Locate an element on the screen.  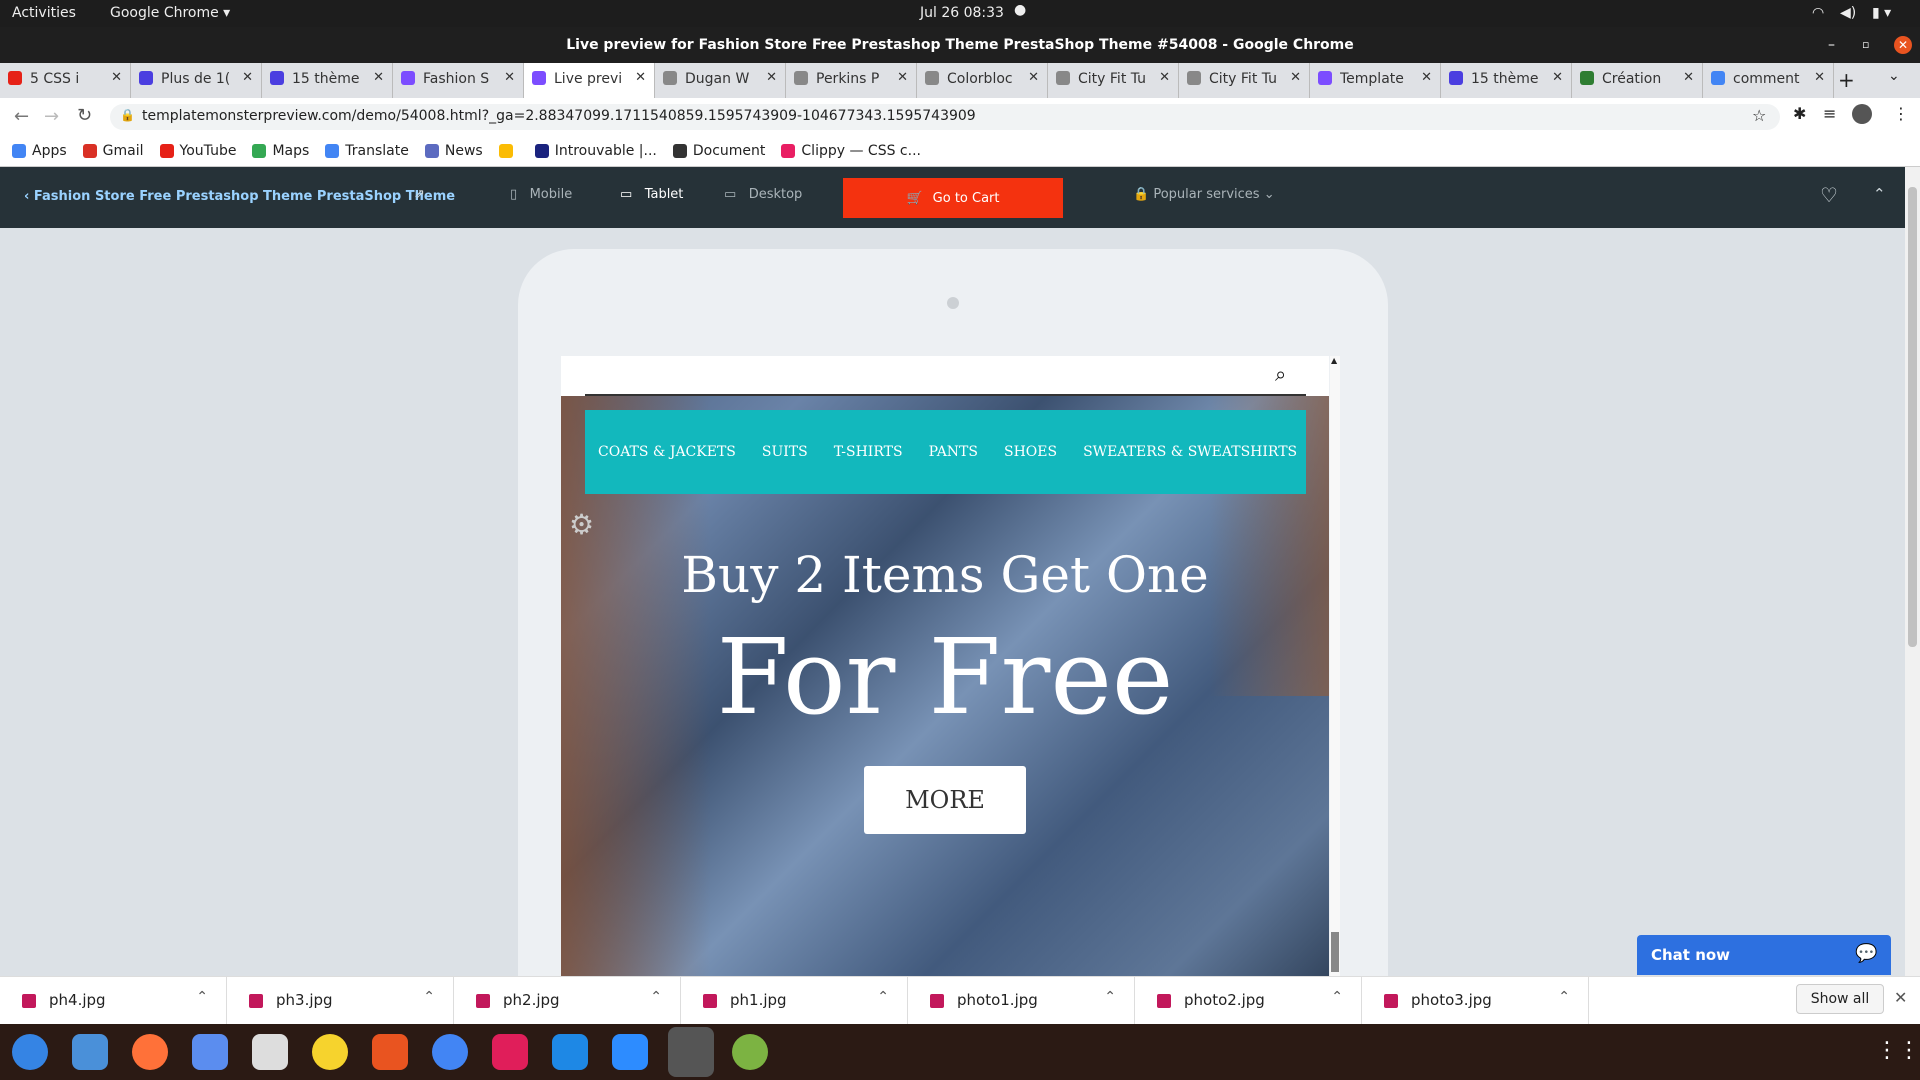
wifi-icon: ◠ is located at coordinates (1818, 13).